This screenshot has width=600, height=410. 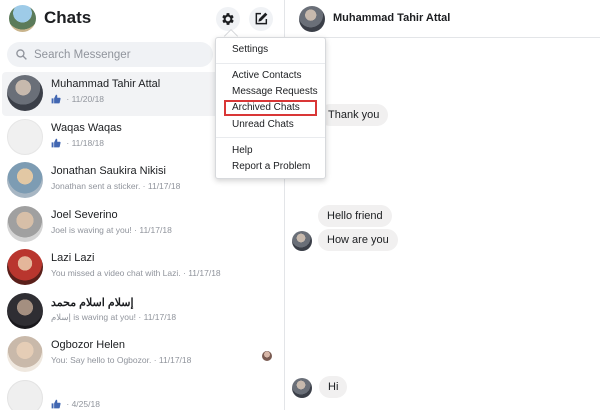 What do you see at coordinates (354, 115) in the screenshot?
I see `message-bubble: Thank you` at bounding box center [354, 115].